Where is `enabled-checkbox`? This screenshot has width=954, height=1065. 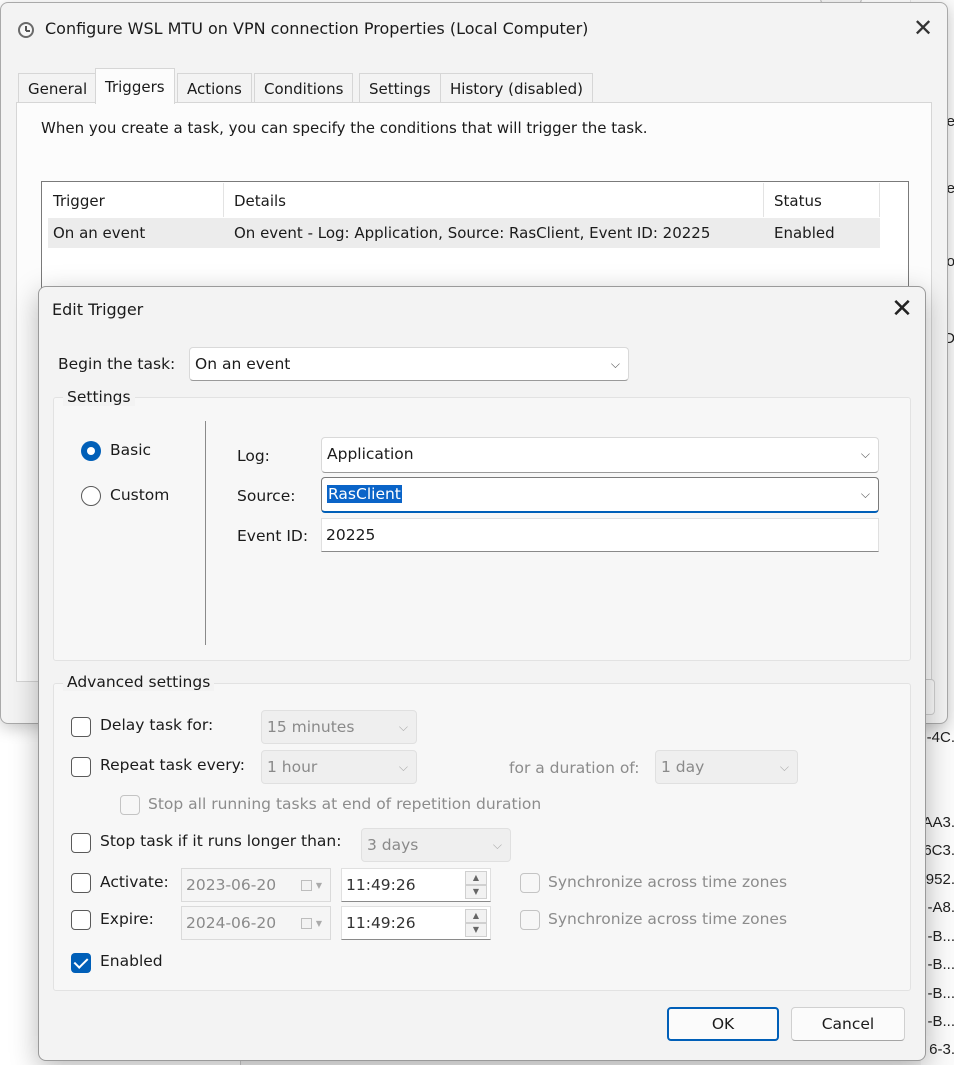 enabled-checkbox is located at coordinates (81, 963).